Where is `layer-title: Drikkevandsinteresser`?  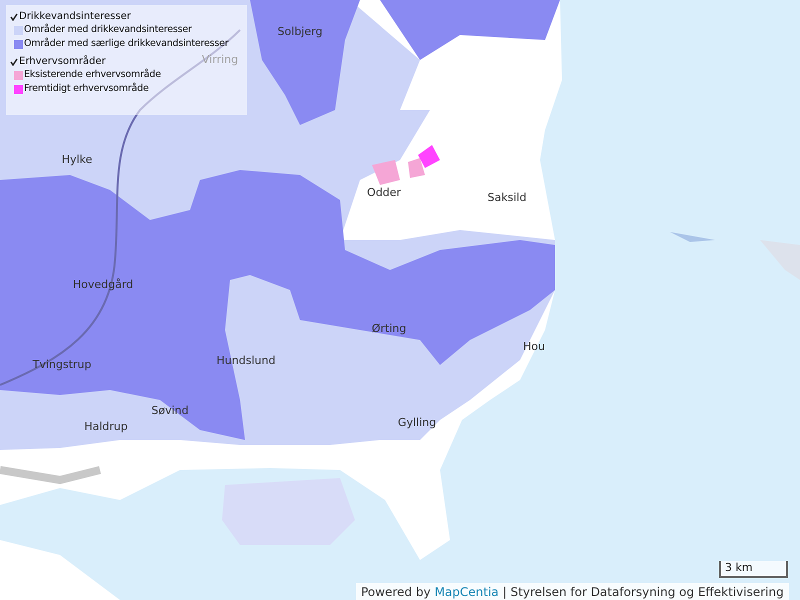 layer-title: Drikkevandsinteresser is located at coordinates (75, 17).